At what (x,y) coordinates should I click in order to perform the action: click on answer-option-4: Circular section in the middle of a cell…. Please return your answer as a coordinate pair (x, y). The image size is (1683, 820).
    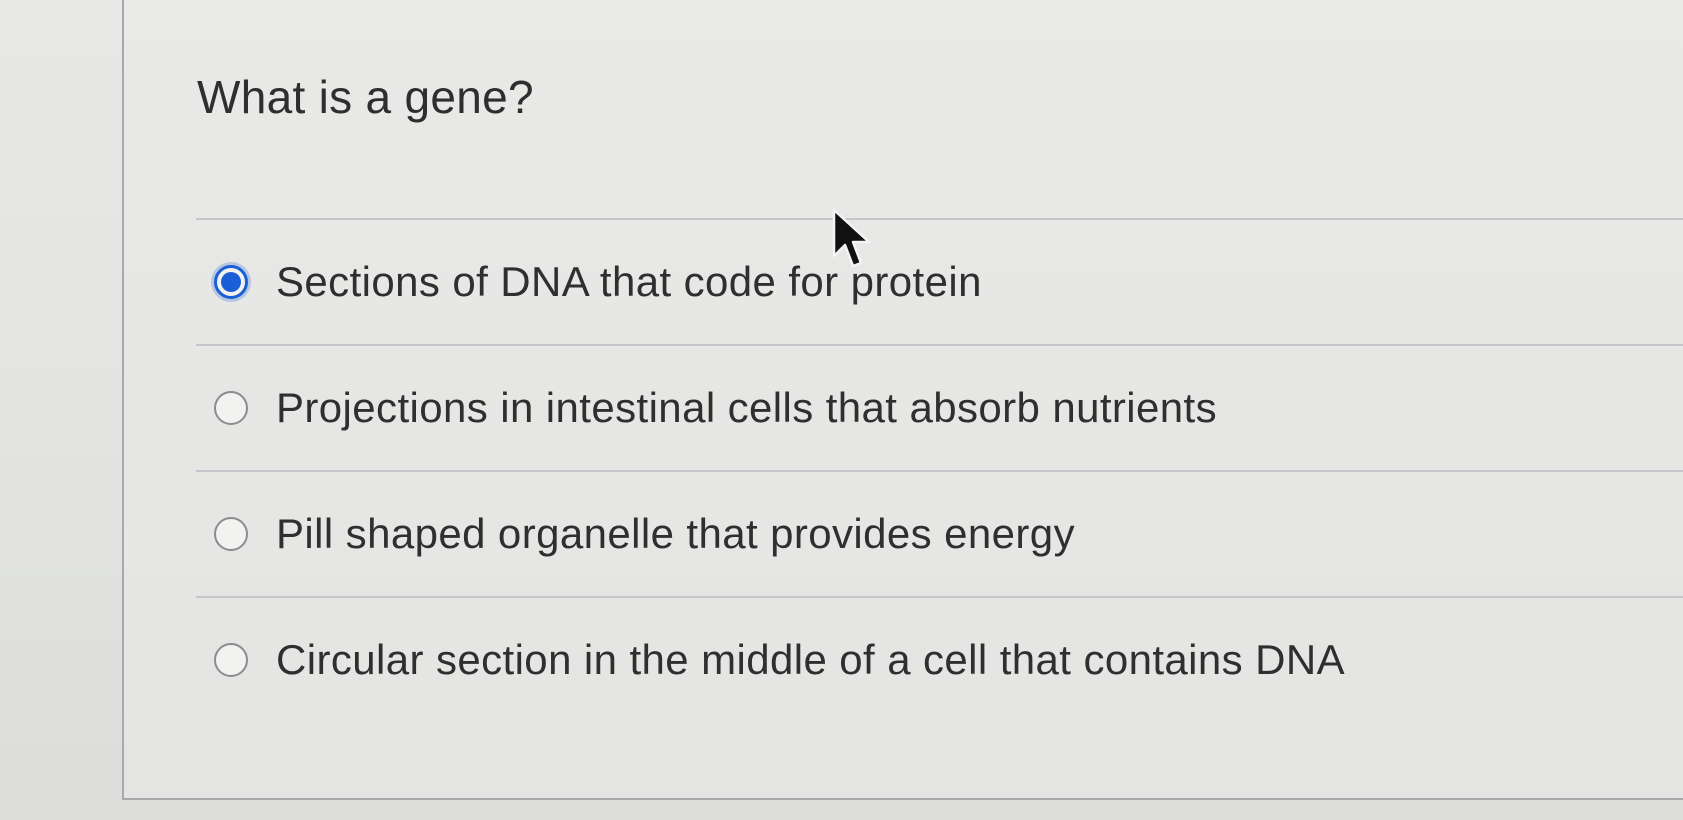
    Looking at the image, I should click on (939, 659).